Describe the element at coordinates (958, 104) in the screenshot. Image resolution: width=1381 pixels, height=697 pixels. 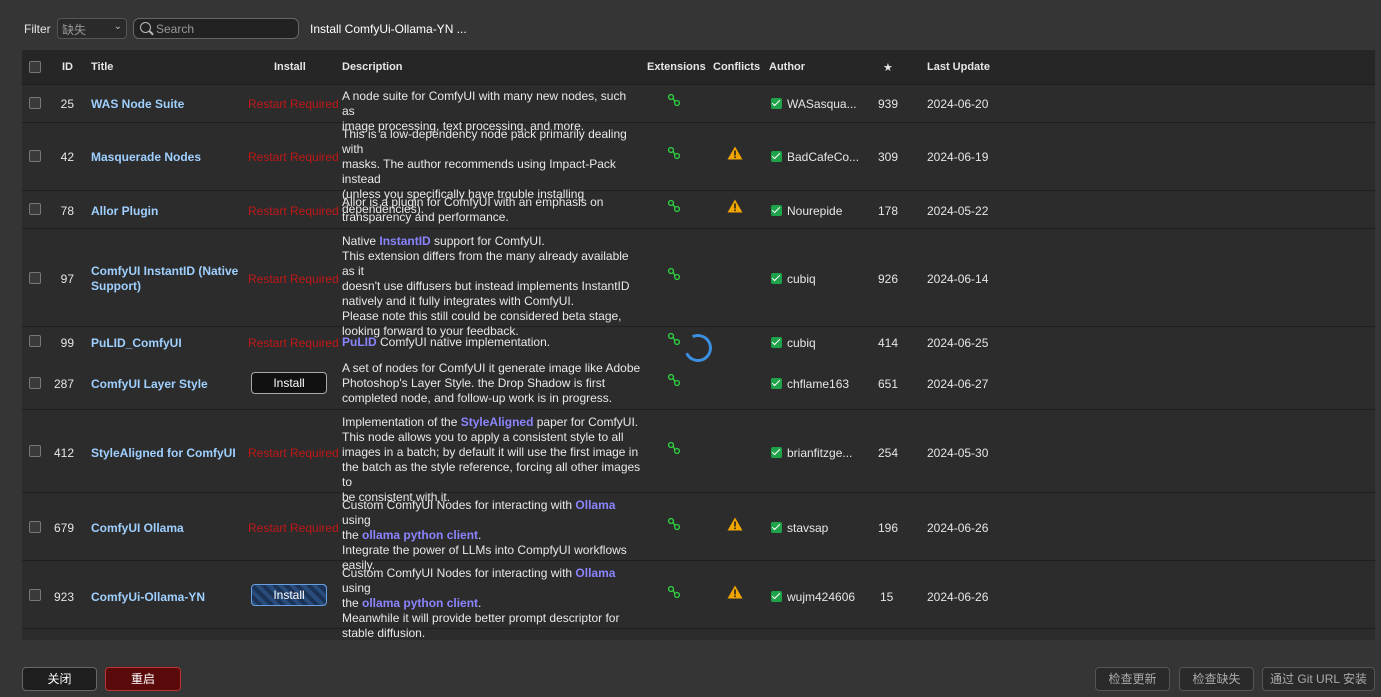
I see `row-date: 2024-06-20` at that location.